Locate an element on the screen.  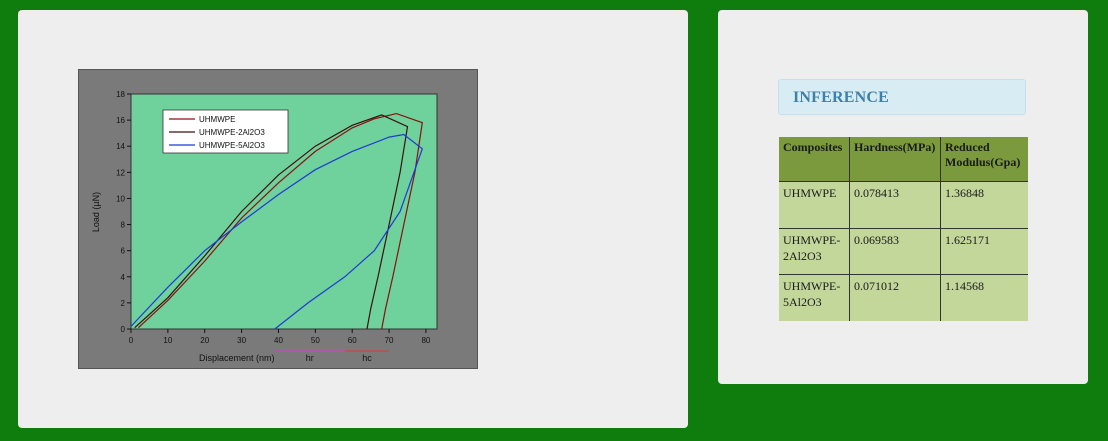
x-tick-label: 60 is located at coordinates (352, 340).